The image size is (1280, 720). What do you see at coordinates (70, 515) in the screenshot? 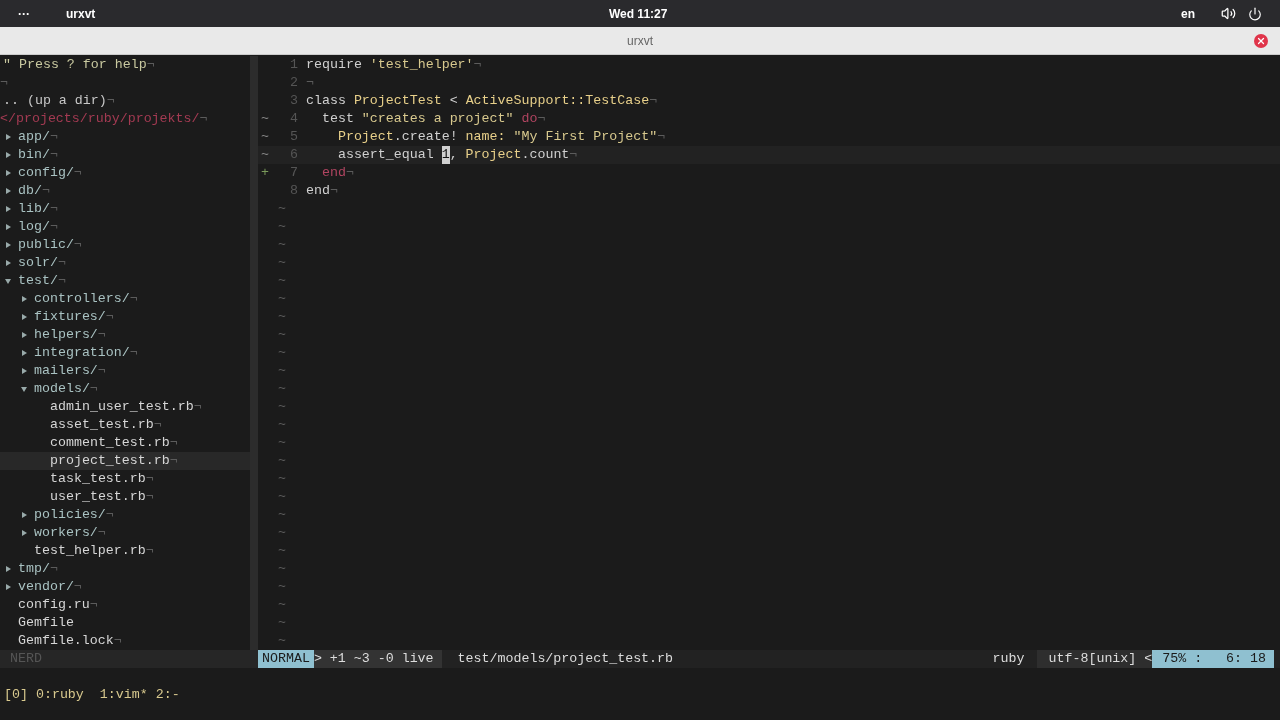
I see `folder-item: policies/` at bounding box center [70, 515].